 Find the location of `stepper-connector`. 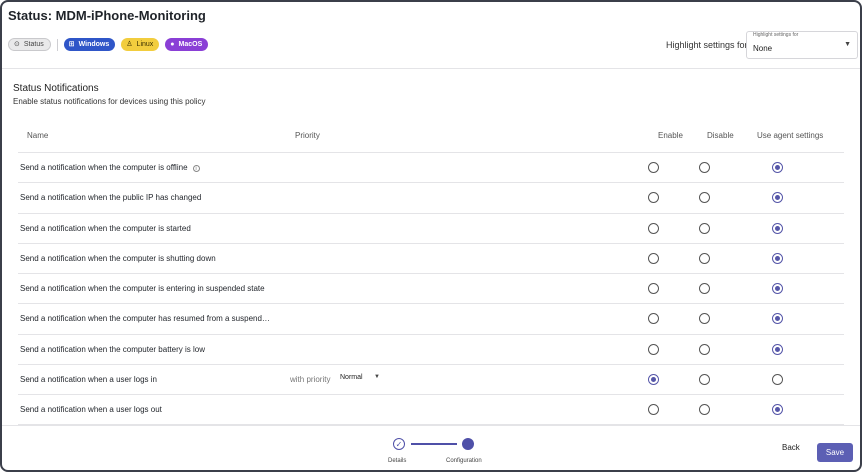

stepper-connector is located at coordinates (434, 444).